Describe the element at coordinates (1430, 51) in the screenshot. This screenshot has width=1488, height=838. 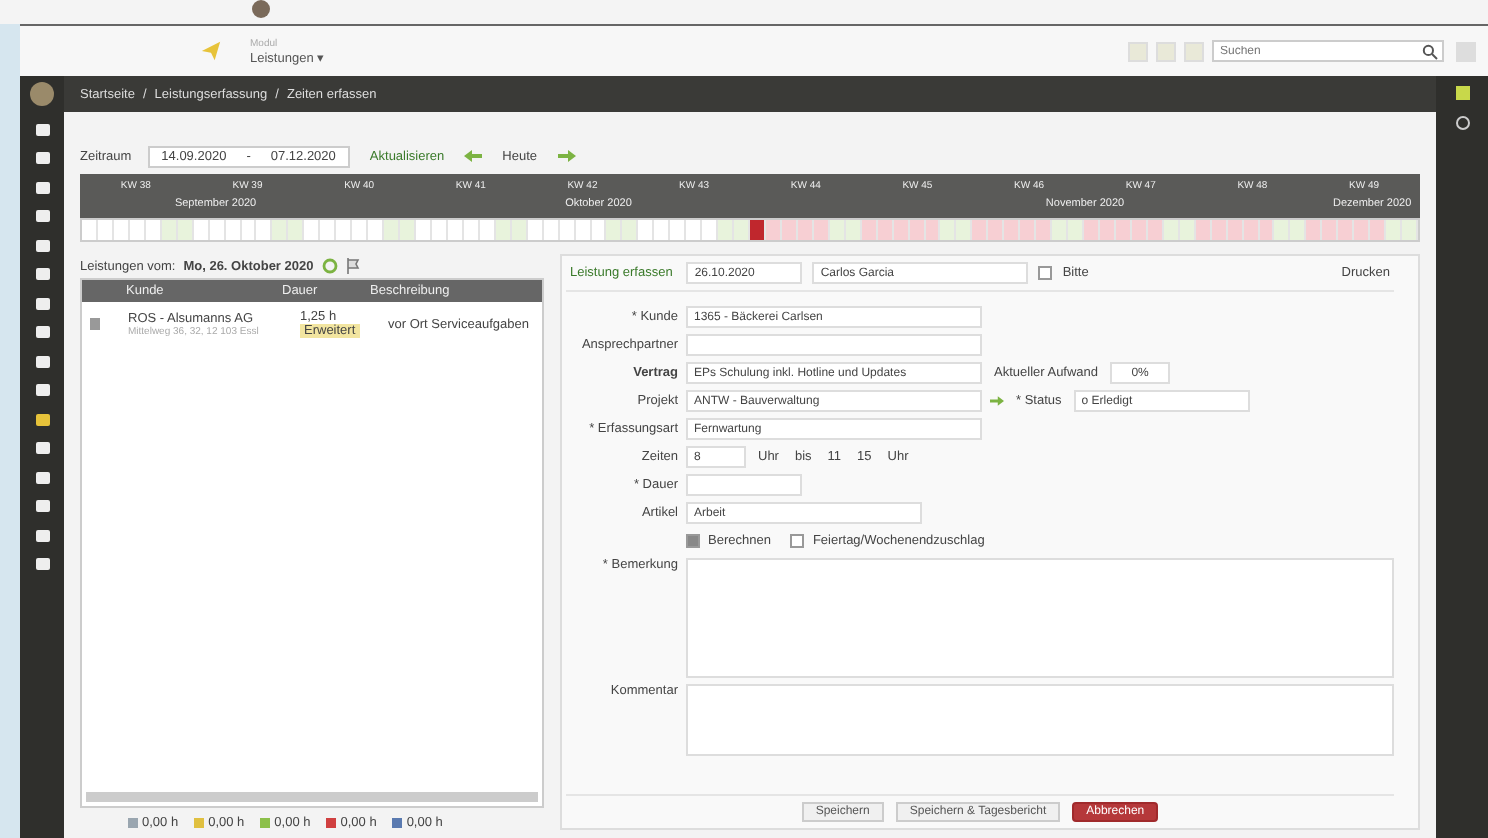
I see `search-icon` at that location.